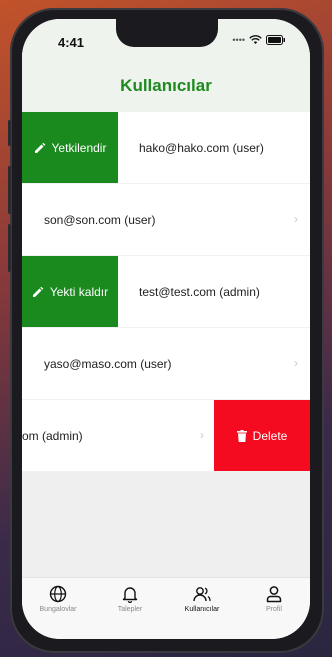  What do you see at coordinates (202, 594) in the screenshot?
I see `users-icon` at bounding box center [202, 594].